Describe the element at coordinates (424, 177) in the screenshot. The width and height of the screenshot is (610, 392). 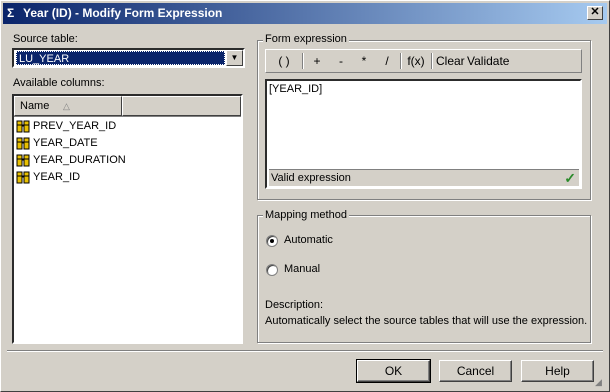
I see `validation-status-bar: Valid expression ✓` at that location.